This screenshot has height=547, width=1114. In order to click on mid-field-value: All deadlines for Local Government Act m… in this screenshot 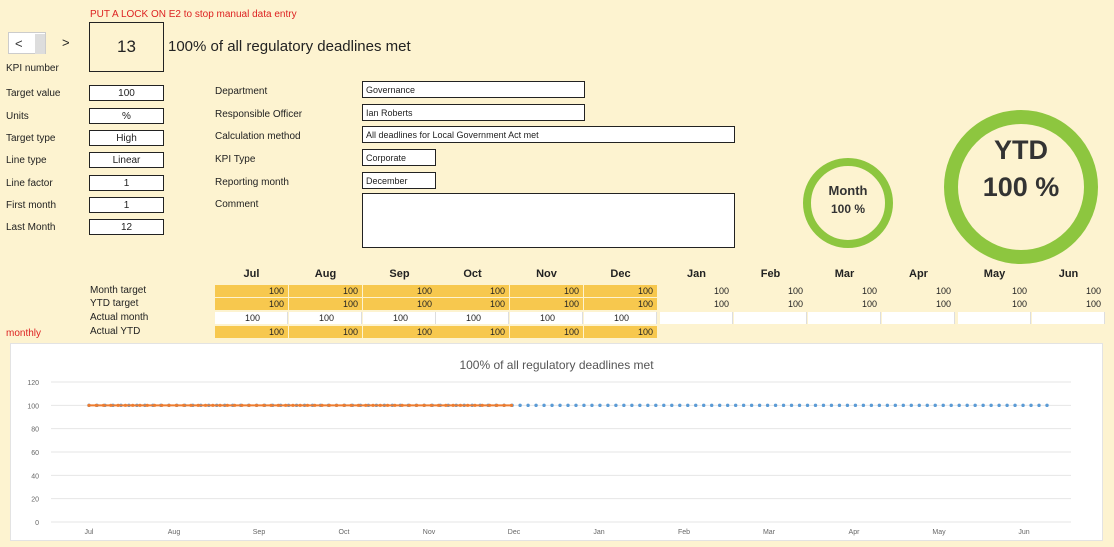, I will do `click(548, 134)`.